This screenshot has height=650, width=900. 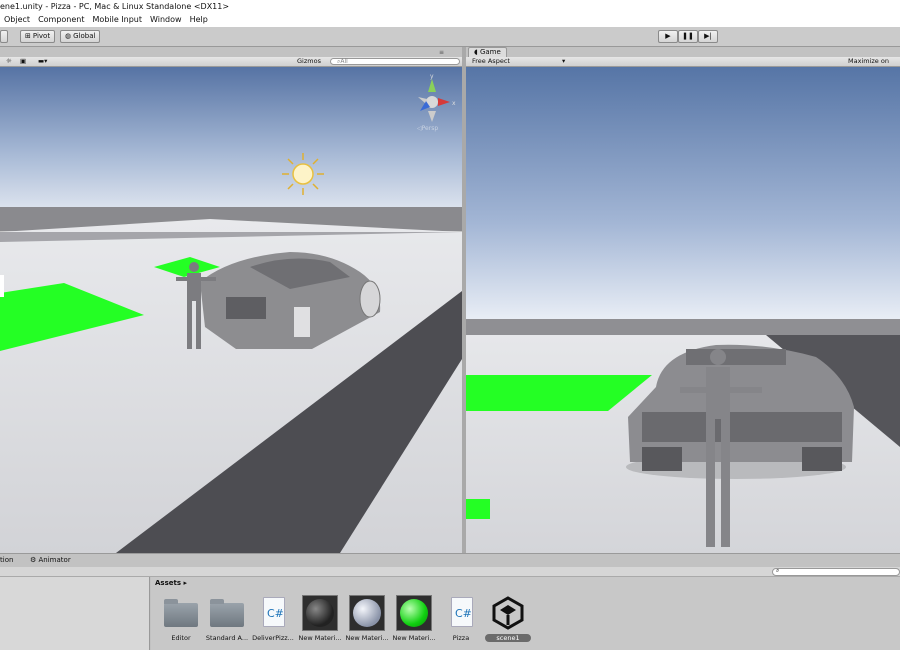 What do you see at coordinates (508, 613) in the screenshot?
I see `unity-scene-icon` at bounding box center [508, 613].